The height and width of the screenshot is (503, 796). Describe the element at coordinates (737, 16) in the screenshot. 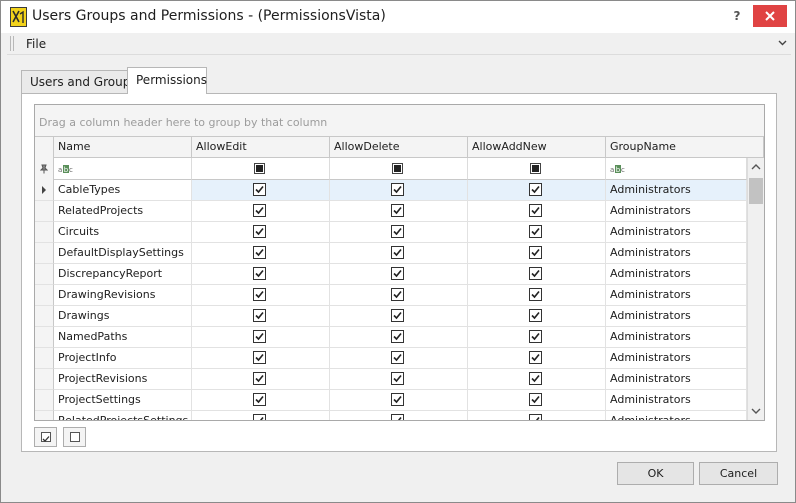

I see `help-button: ?` at that location.